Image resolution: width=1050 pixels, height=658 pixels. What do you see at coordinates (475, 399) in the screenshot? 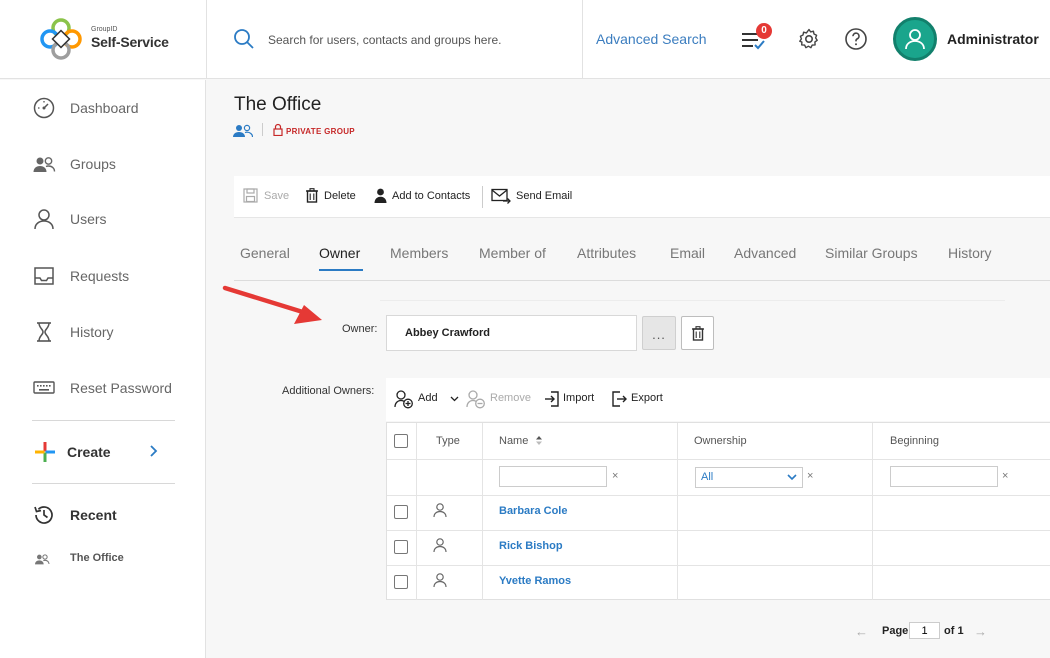
I see `remove-user-icon` at bounding box center [475, 399].